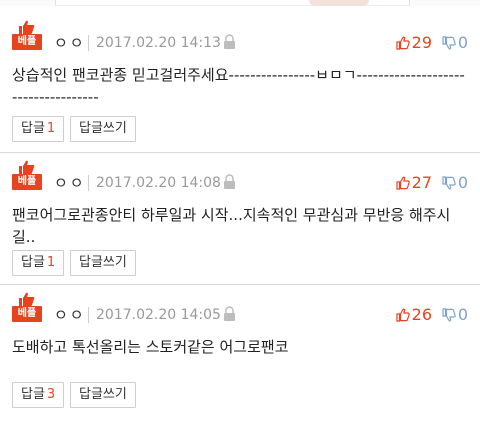  What do you see at coordinates (421, 182) in the screenshot?
I see `like-count: 27` at bounding box center [421, 182].